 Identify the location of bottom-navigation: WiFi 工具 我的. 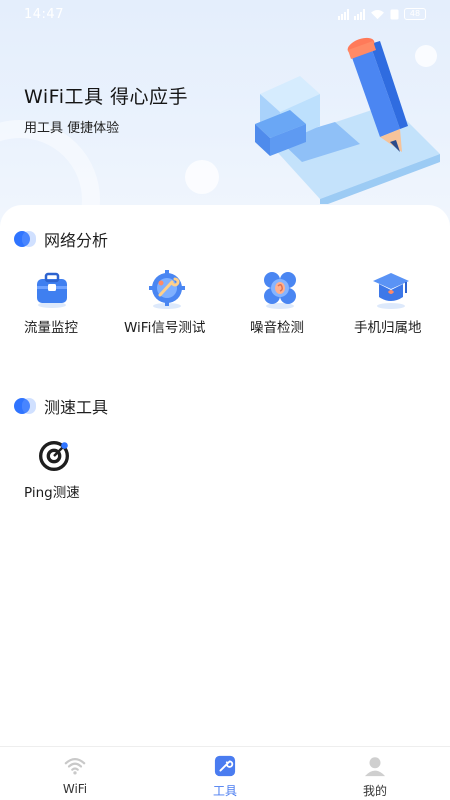
(225, 773).